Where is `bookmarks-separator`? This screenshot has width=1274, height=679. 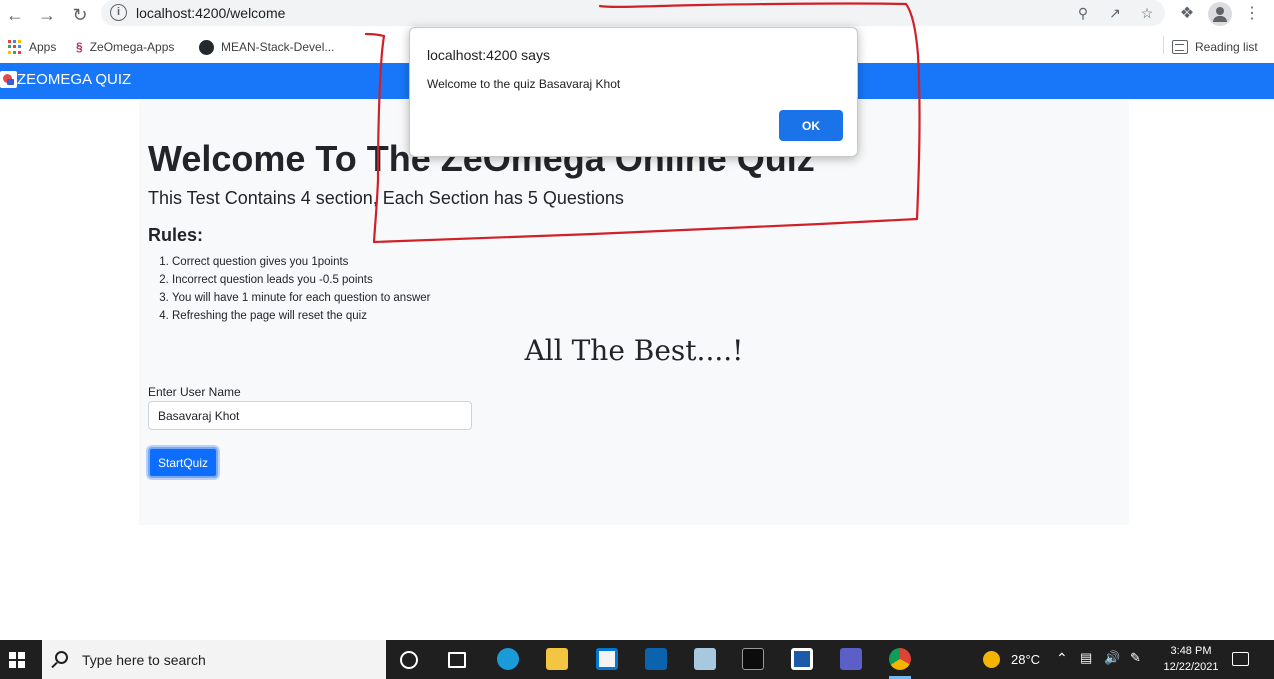
bookmarks-separator is located at coordinates (1163, 45).